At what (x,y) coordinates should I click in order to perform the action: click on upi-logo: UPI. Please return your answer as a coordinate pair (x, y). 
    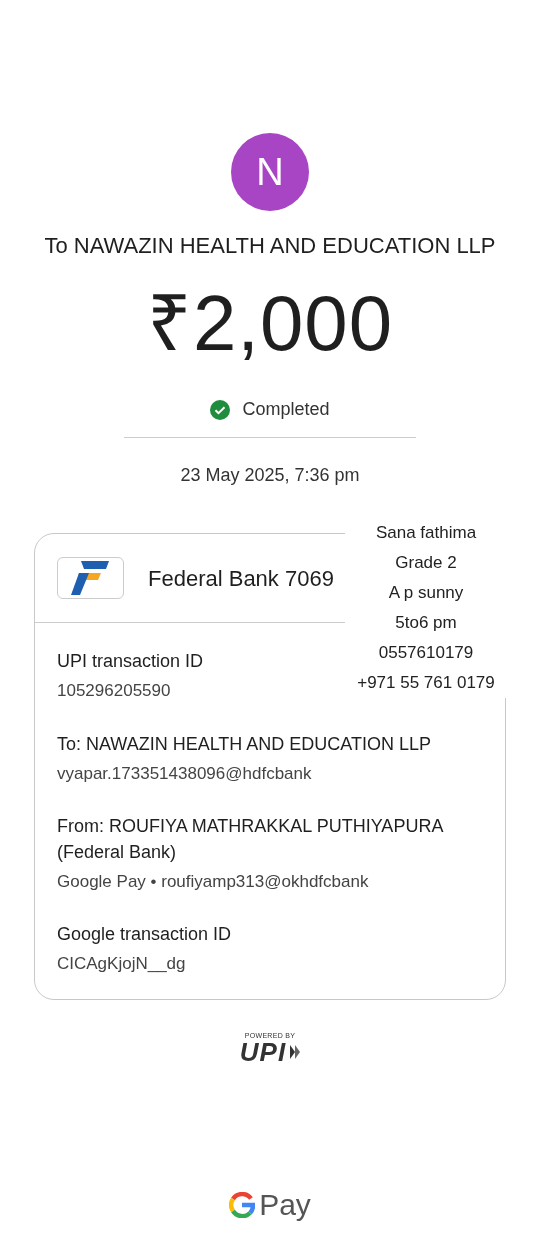
    Looking at the image, I should click on (263, 1051).